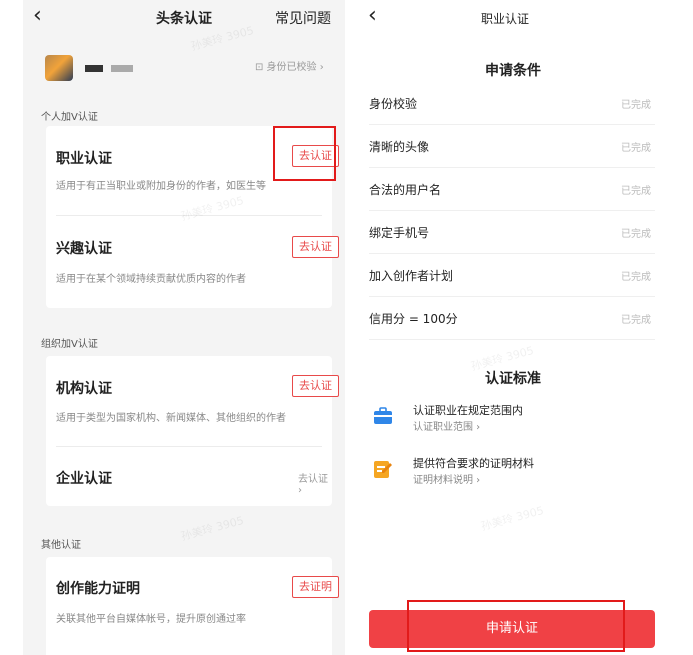 This screenshot has height=655, width=693. What do you see at coordinates (69, 117) in the screenshot?
I see `section-label-personal: 个人加V认证` at bounding box center [69, 117].